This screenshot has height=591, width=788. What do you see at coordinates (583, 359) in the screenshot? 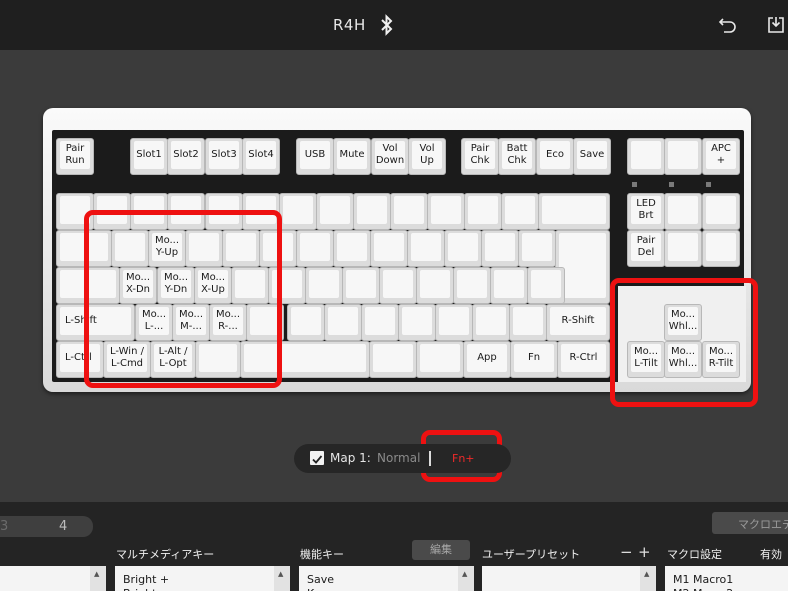
I see `key-r-ctrl: R-Ctrl` at bounding box center [583, 359].